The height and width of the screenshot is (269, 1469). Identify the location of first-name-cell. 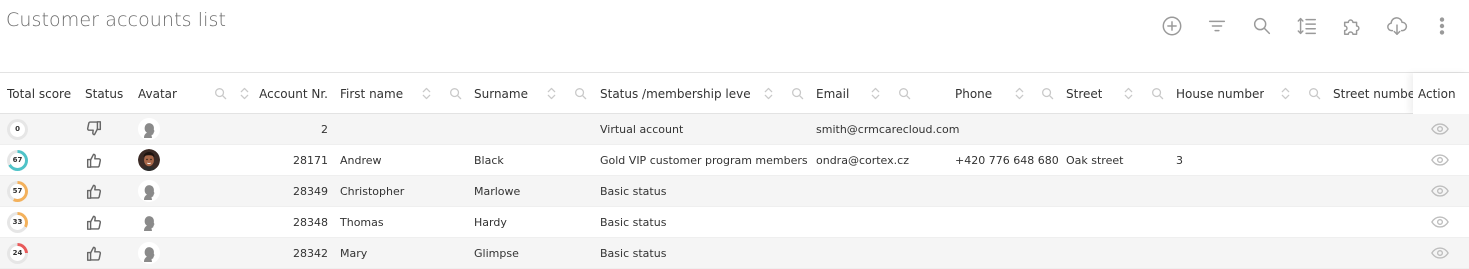
(405, 129).